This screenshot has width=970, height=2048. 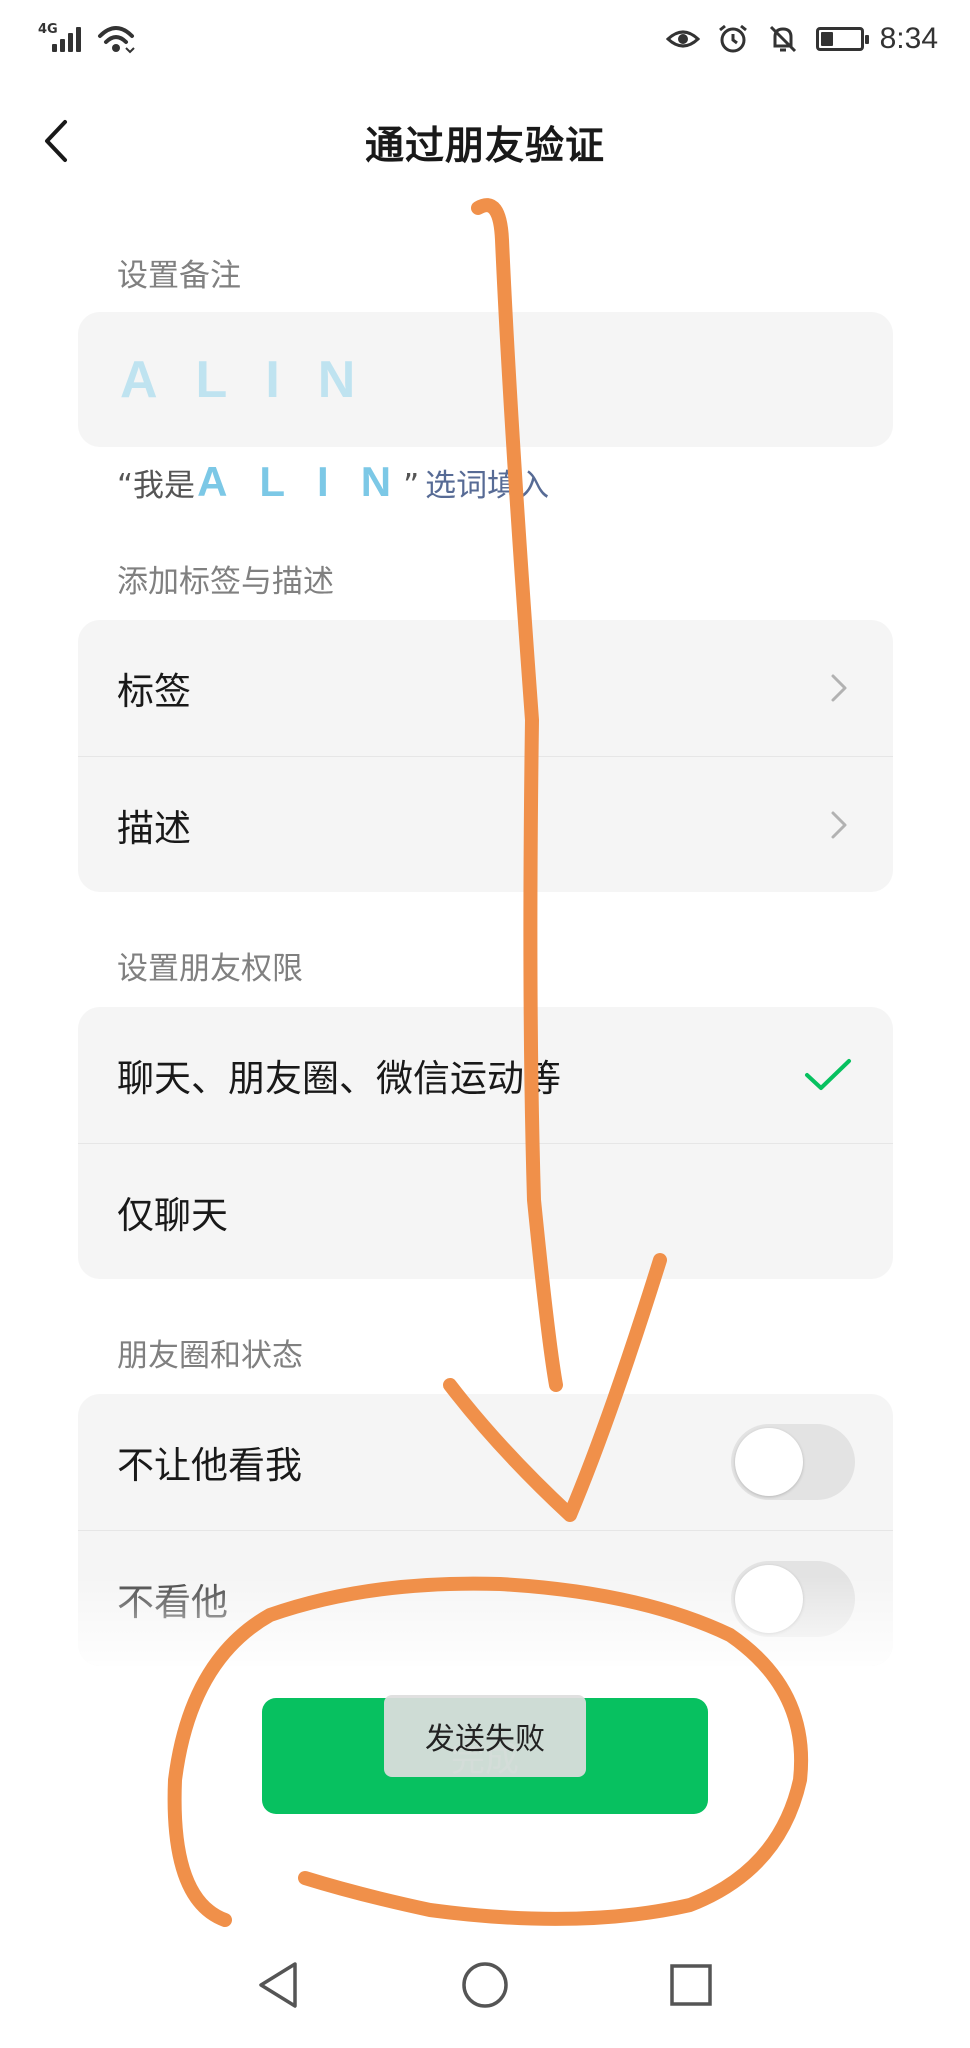 I want to click on moments-card: 不让他看我 不看他, so click(x=485, y=1530).